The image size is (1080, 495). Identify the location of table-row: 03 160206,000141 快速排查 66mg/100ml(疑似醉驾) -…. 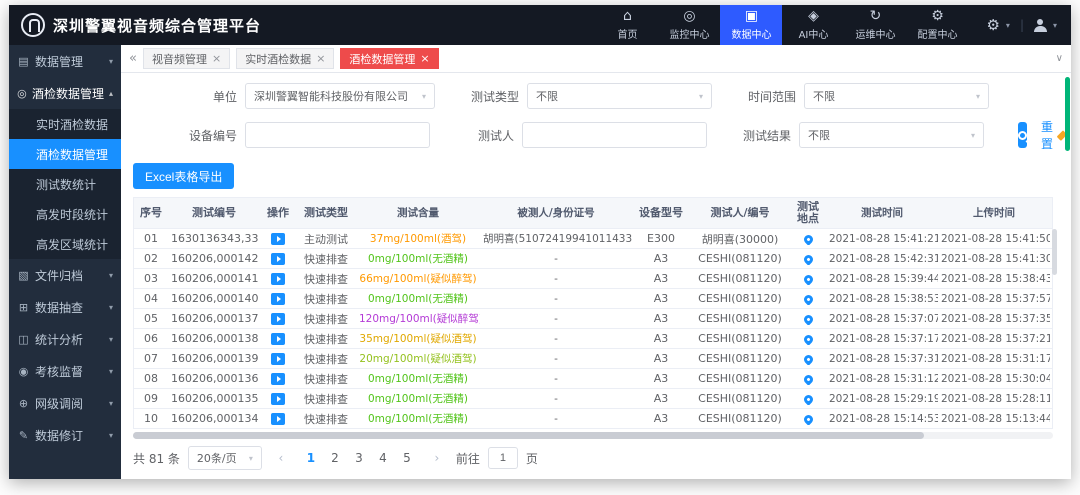
(593, 278).